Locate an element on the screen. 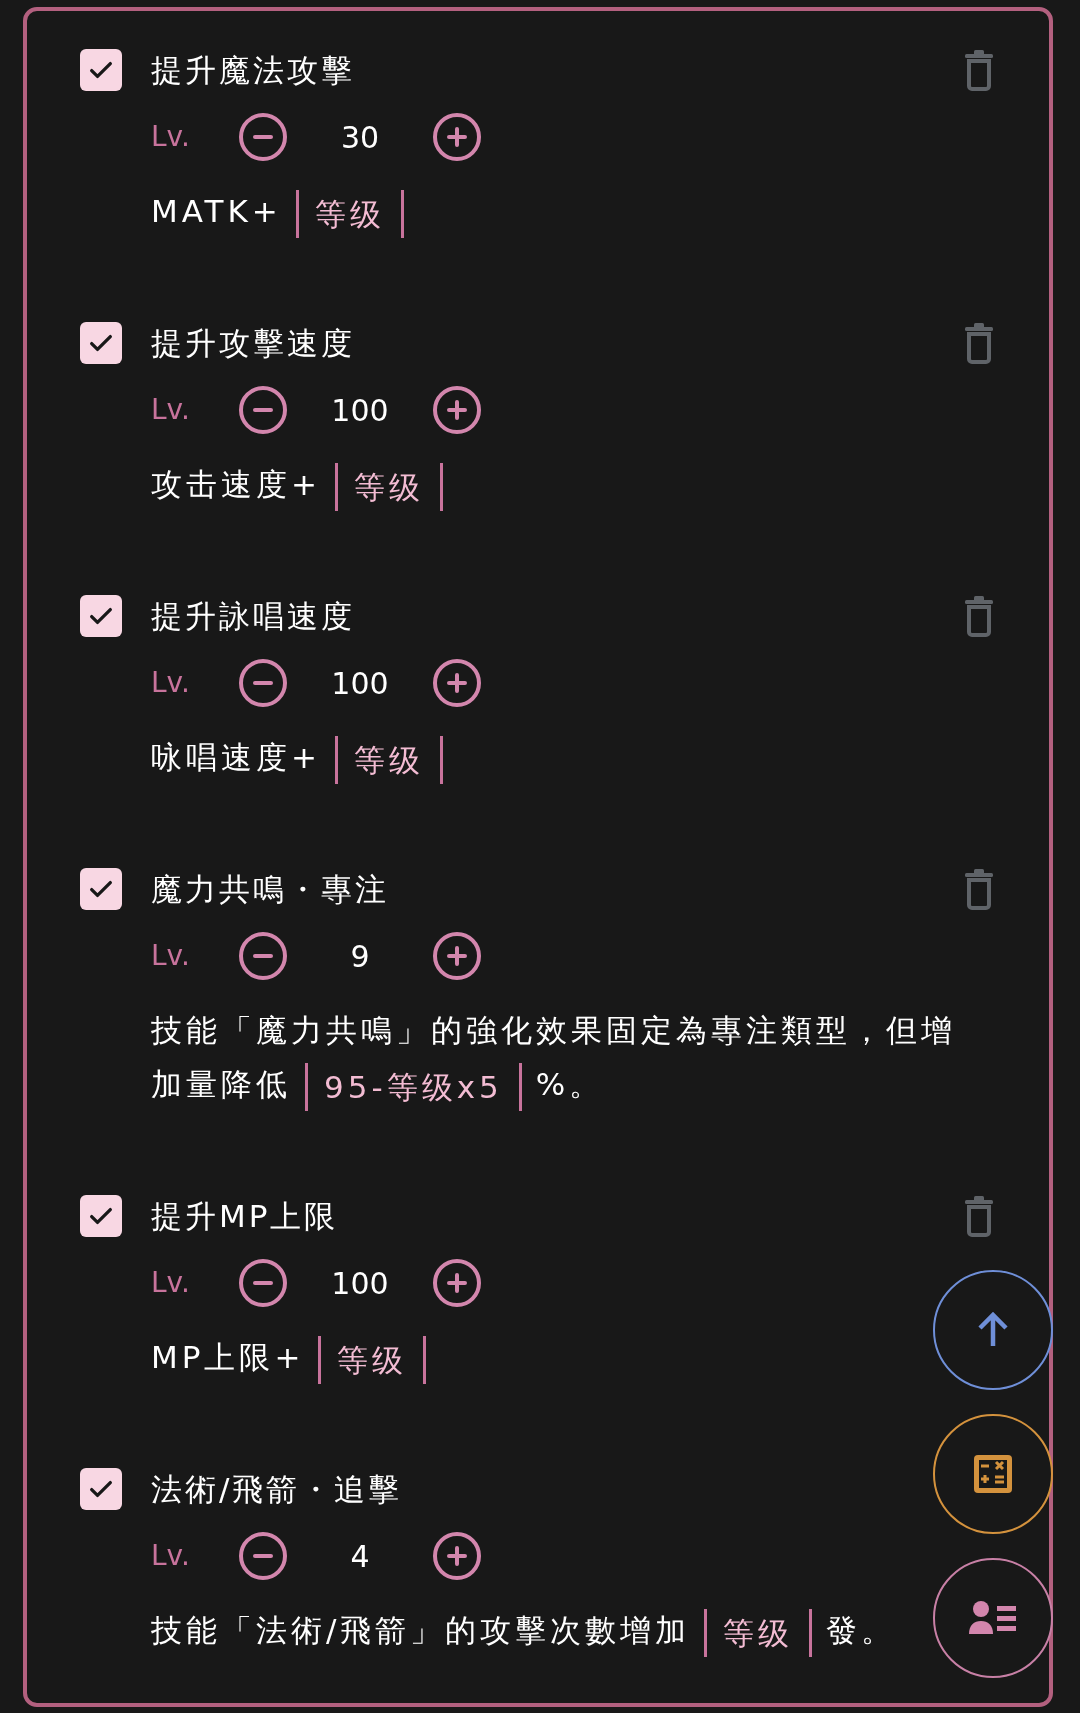  effect-text: 攻击速度+ 等级 is located at coordinates (566, 484).